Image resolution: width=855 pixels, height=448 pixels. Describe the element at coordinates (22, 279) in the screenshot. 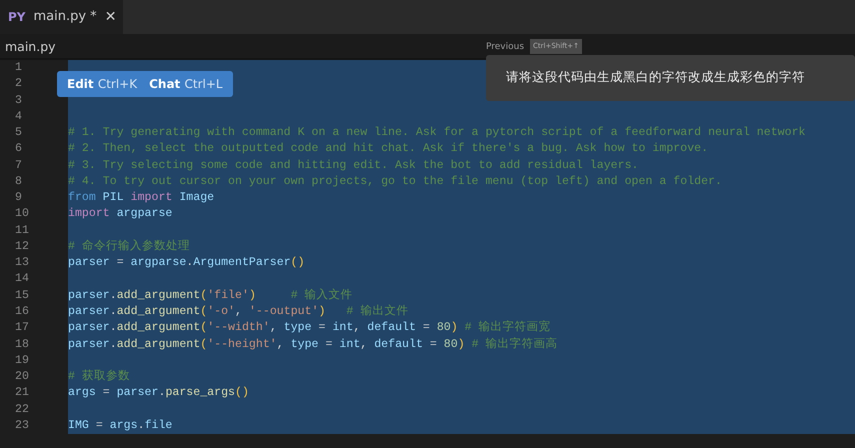

I see `line-number: 14` at that location.